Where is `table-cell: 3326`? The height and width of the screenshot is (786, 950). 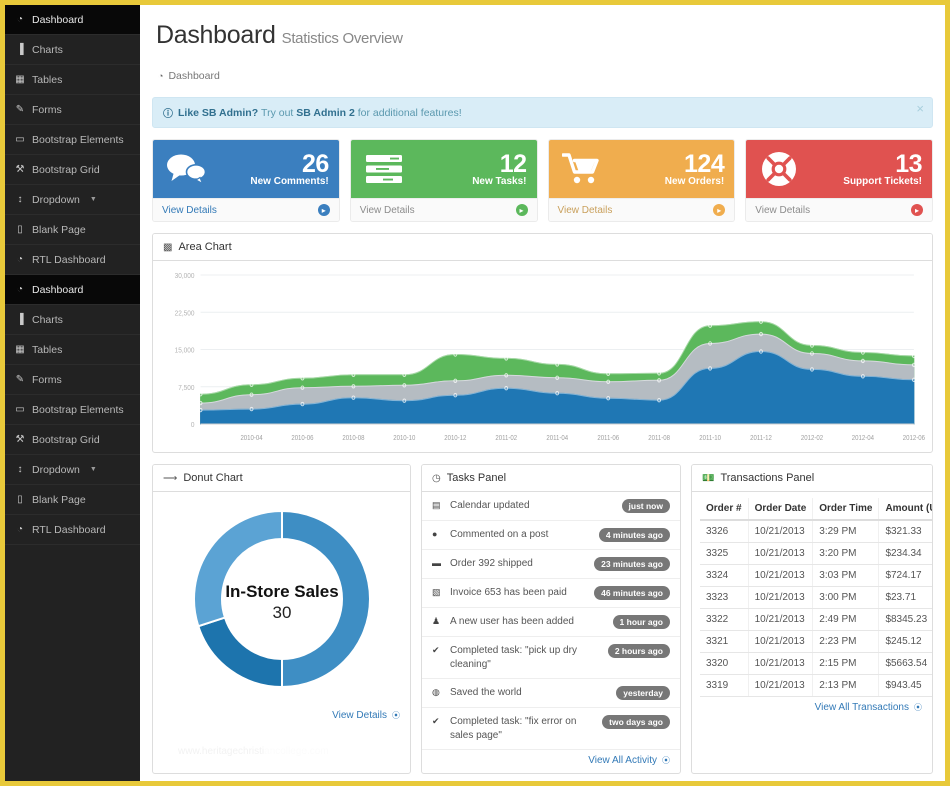
table-cell: 3326 is located at coordinates (724, 531).